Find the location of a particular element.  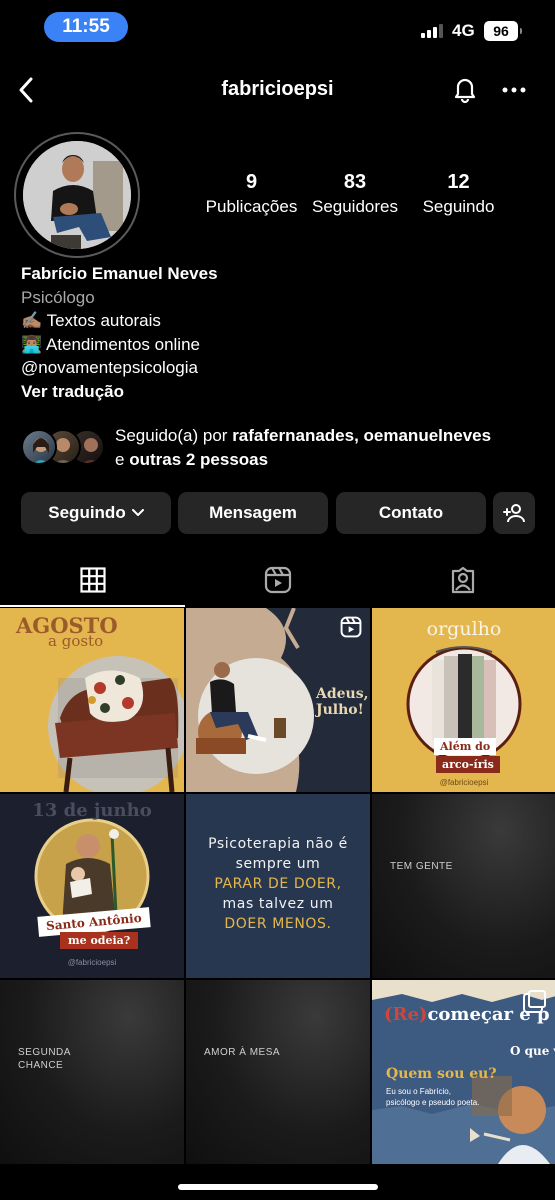

quote-line: sempre um is located at coordinates (278, 864).